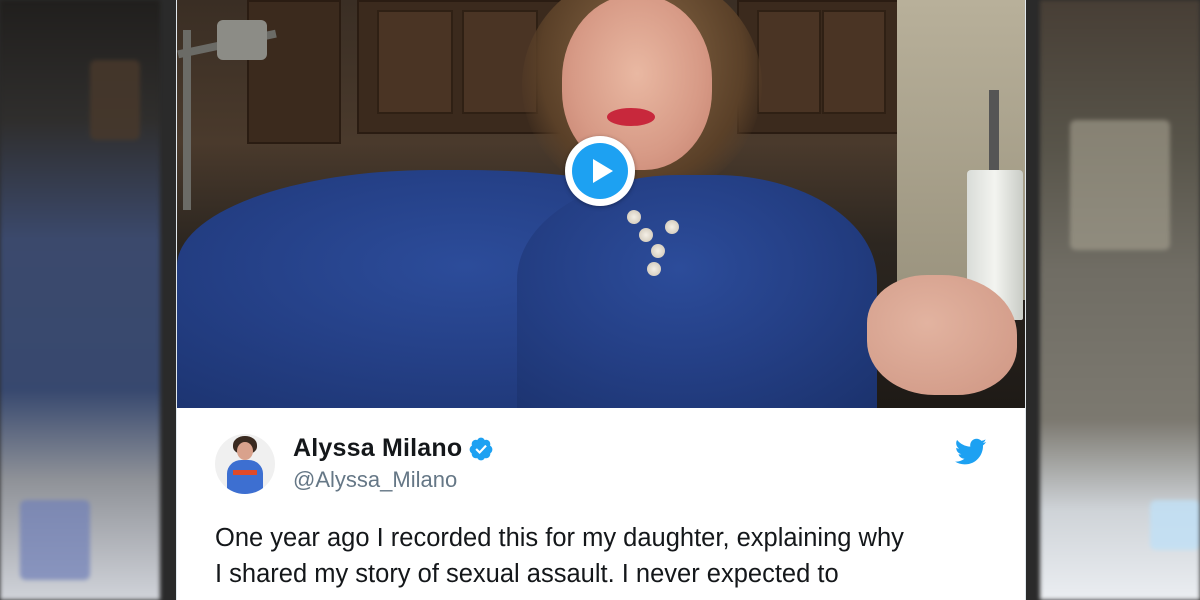 The image size is (1200, 600). Describe the element at coordinates (481, 448) in the screenshot. I see `verified-badge-icon` at that location.